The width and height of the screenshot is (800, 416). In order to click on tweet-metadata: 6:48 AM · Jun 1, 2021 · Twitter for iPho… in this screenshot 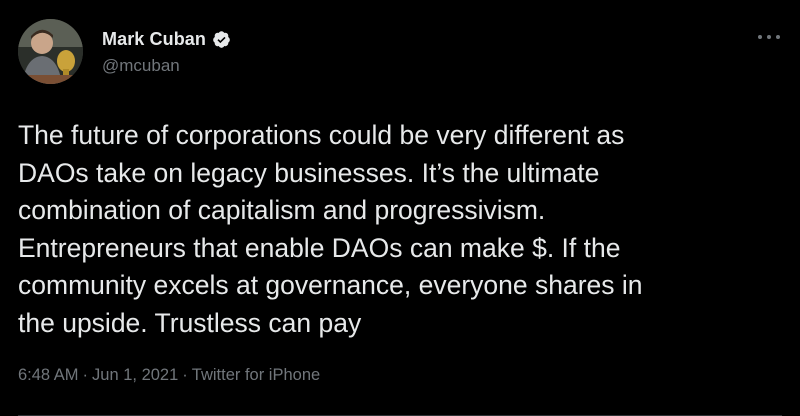, I will do `click(169, 375)`.